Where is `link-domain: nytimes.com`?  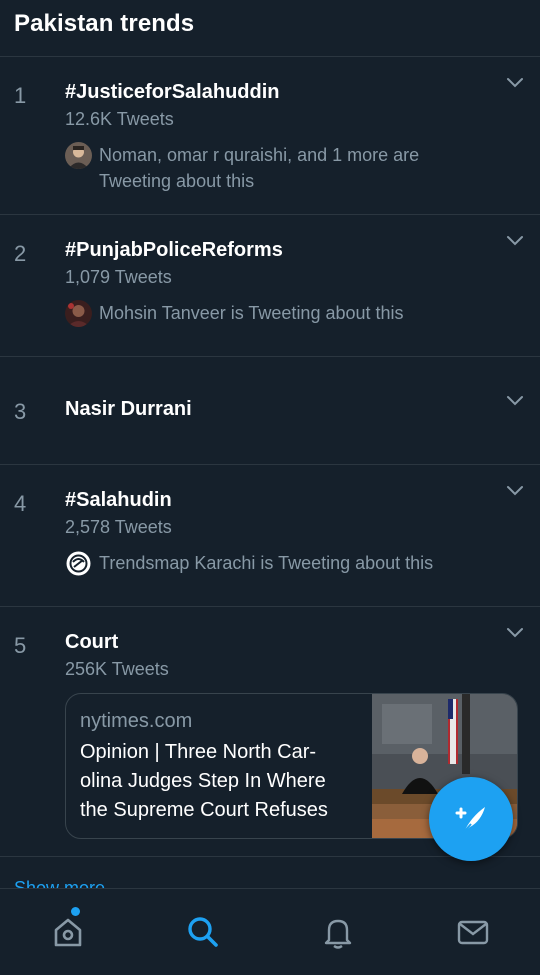
link-domain: nytimes.com is located at coordinates (136, 721).